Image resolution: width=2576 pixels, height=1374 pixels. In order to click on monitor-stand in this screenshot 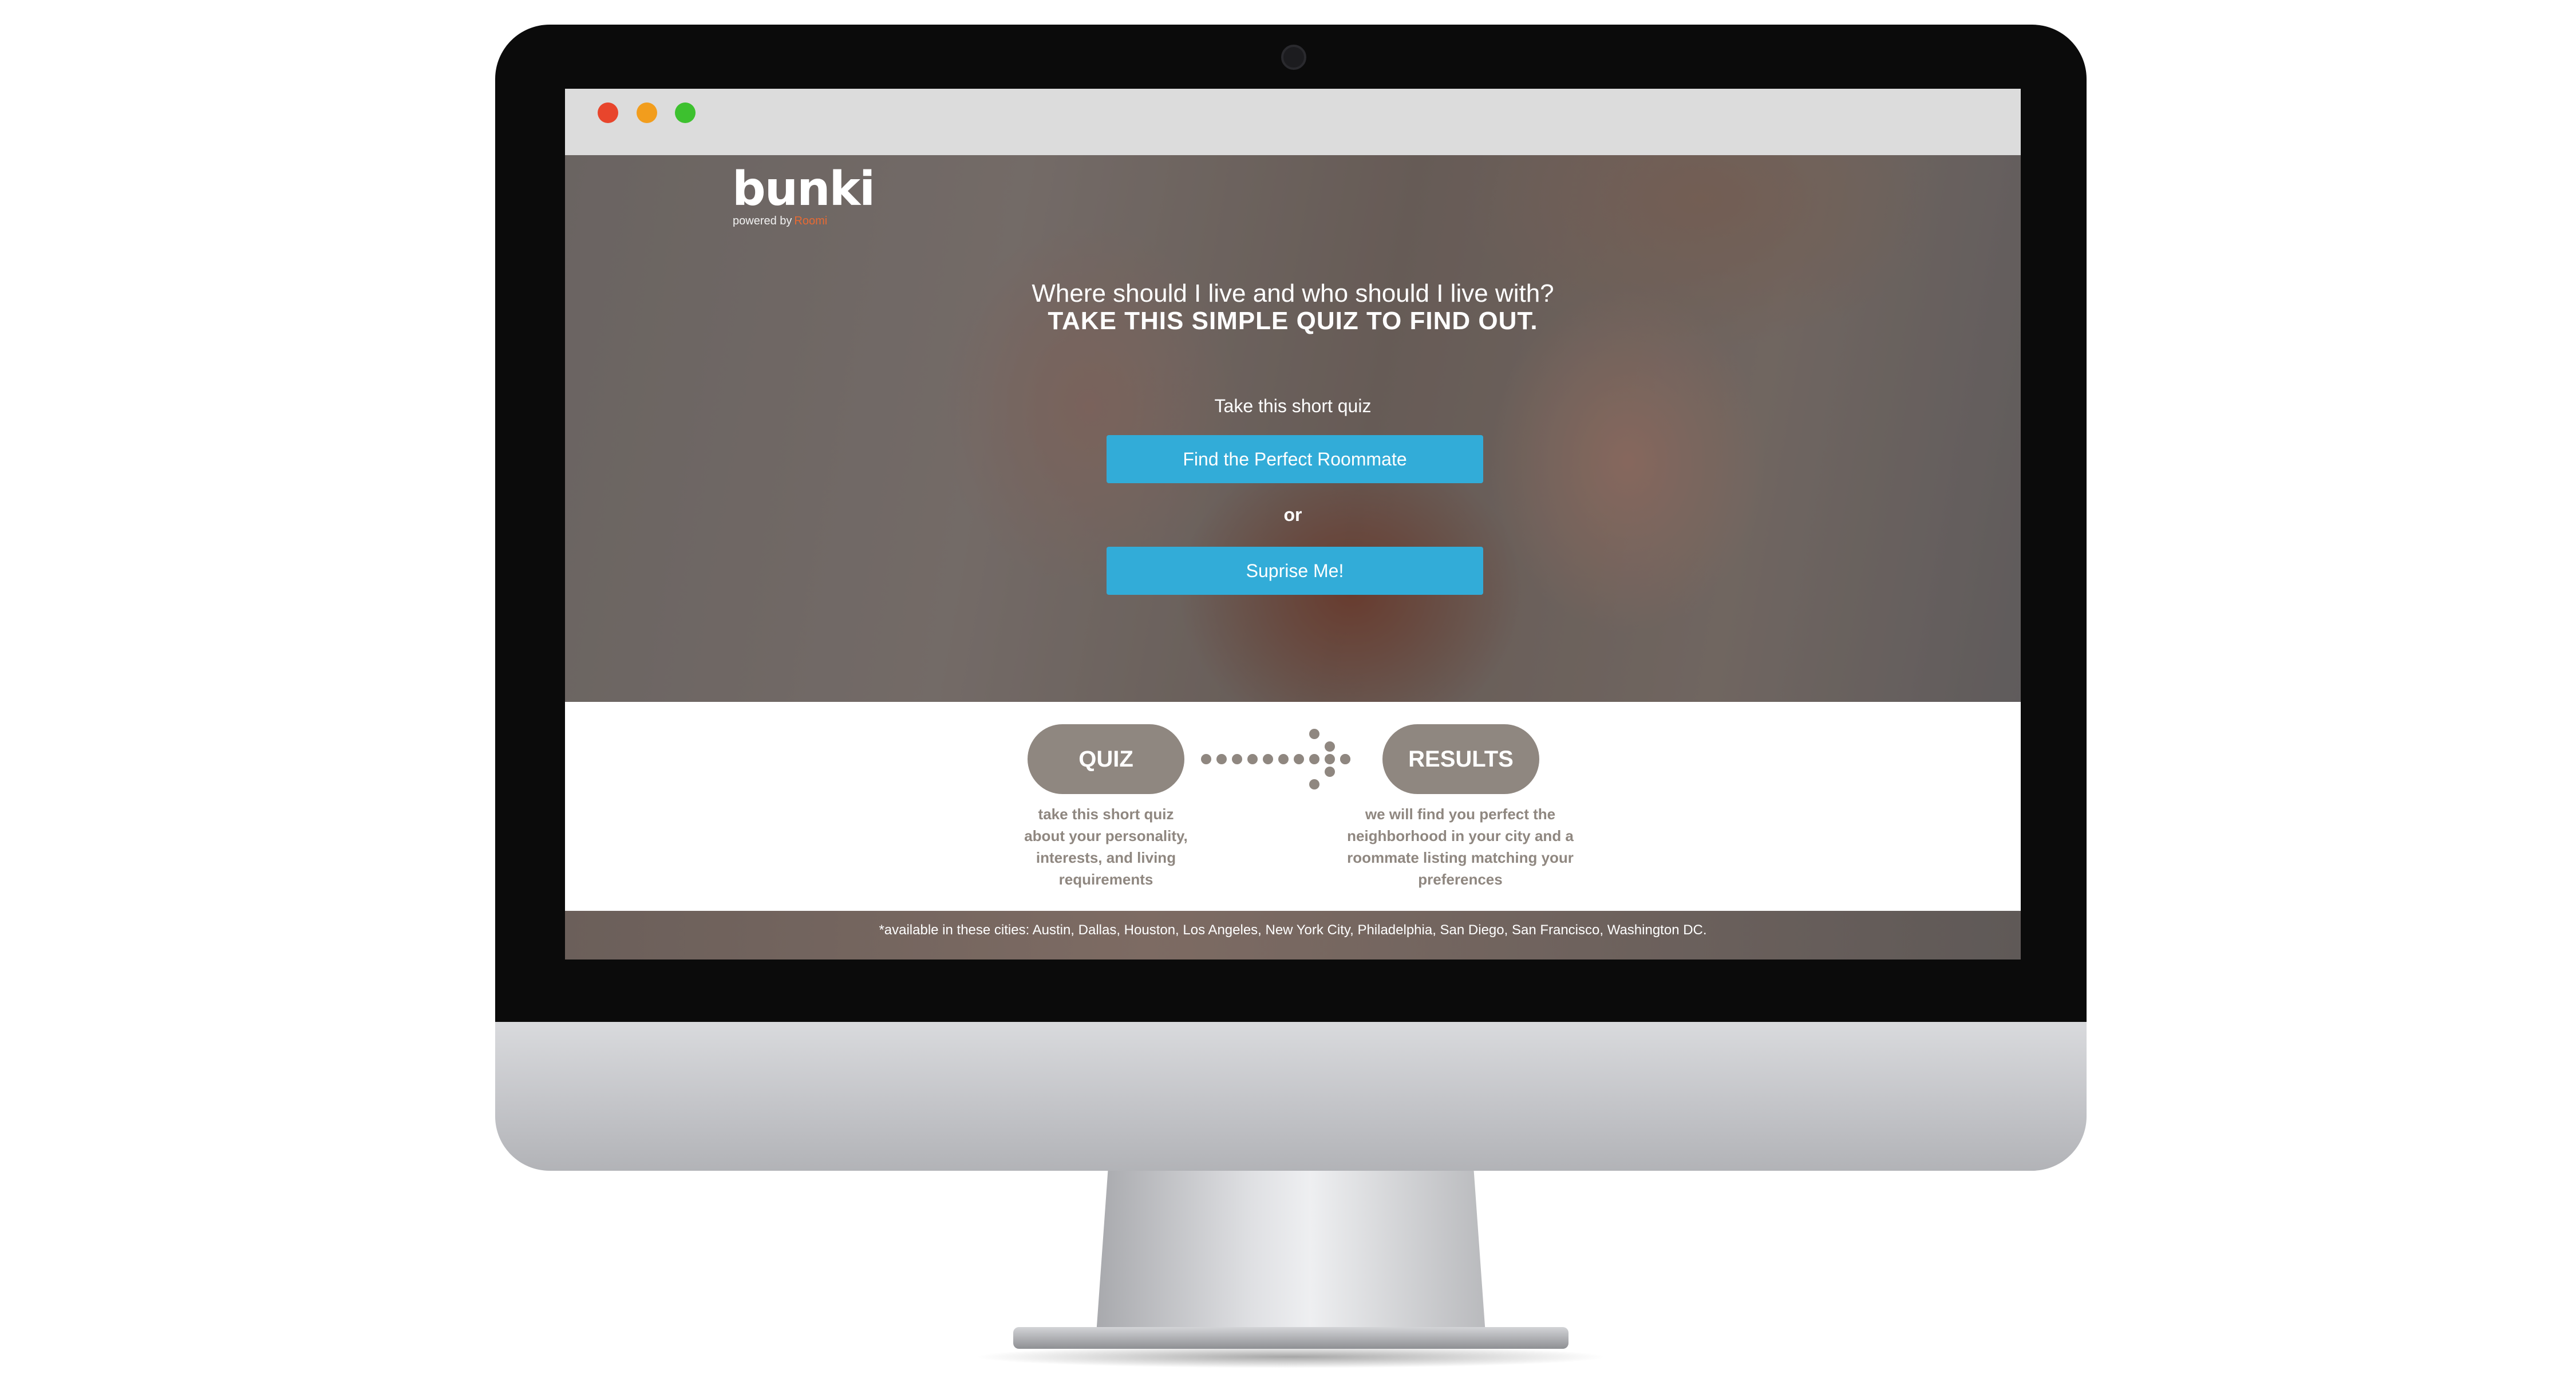, I will do `click(1290, 1252)`.